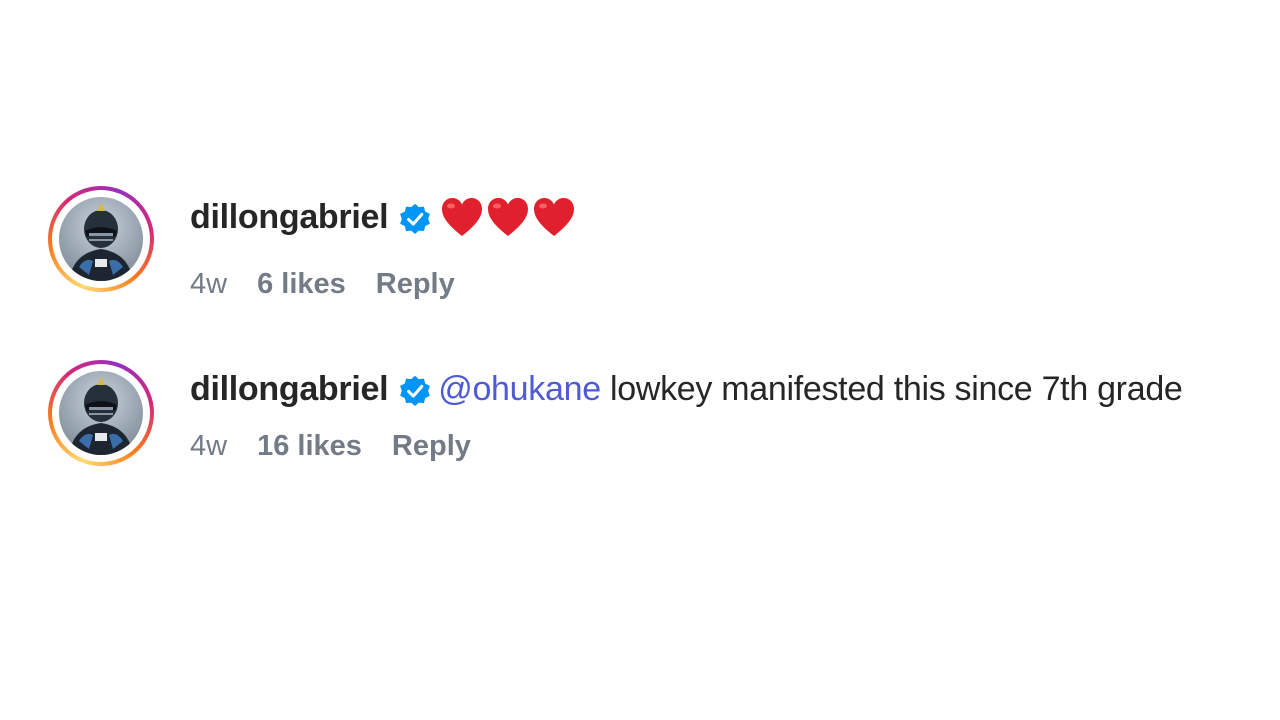 The width and height of the screenshot is (1280, 720). What do you see at coordinates (301, 284) in the screenshot?
I see `likes-count: 6 likes` at bounding box center [301, 284].